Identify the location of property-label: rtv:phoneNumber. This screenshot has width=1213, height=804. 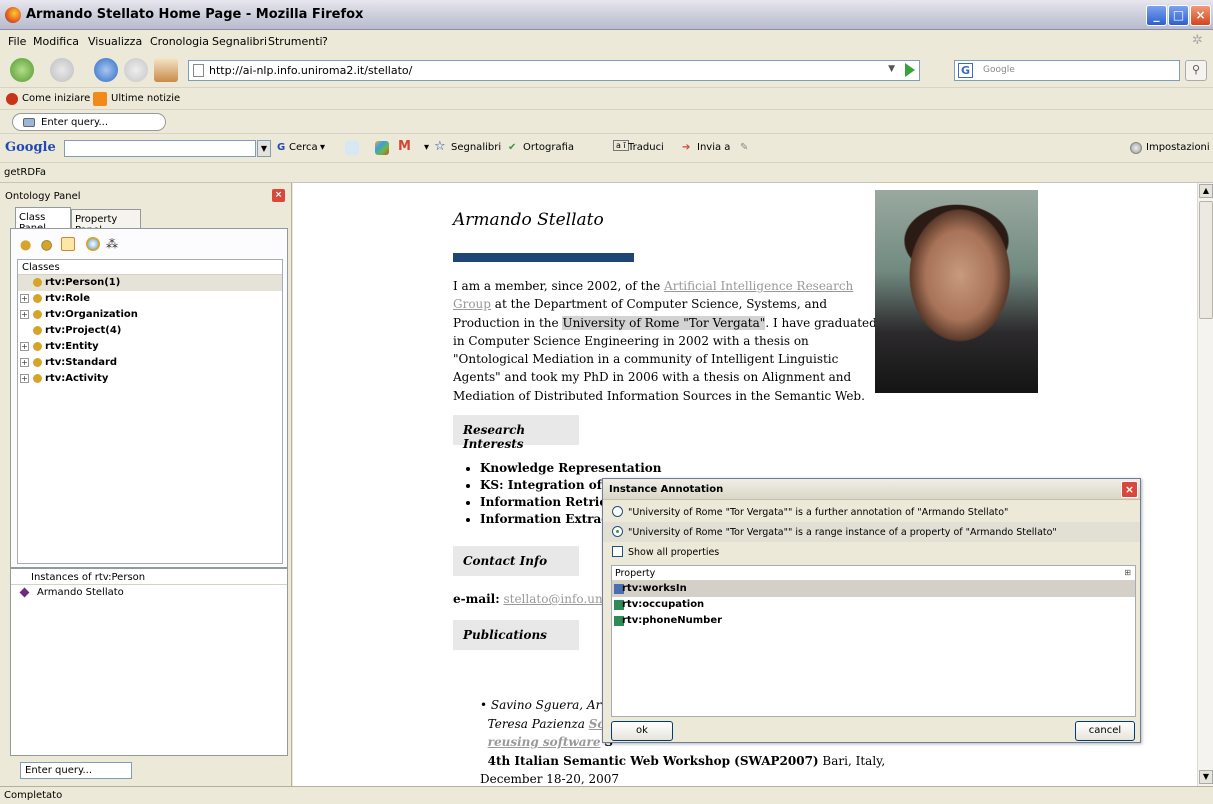
(672, 620).